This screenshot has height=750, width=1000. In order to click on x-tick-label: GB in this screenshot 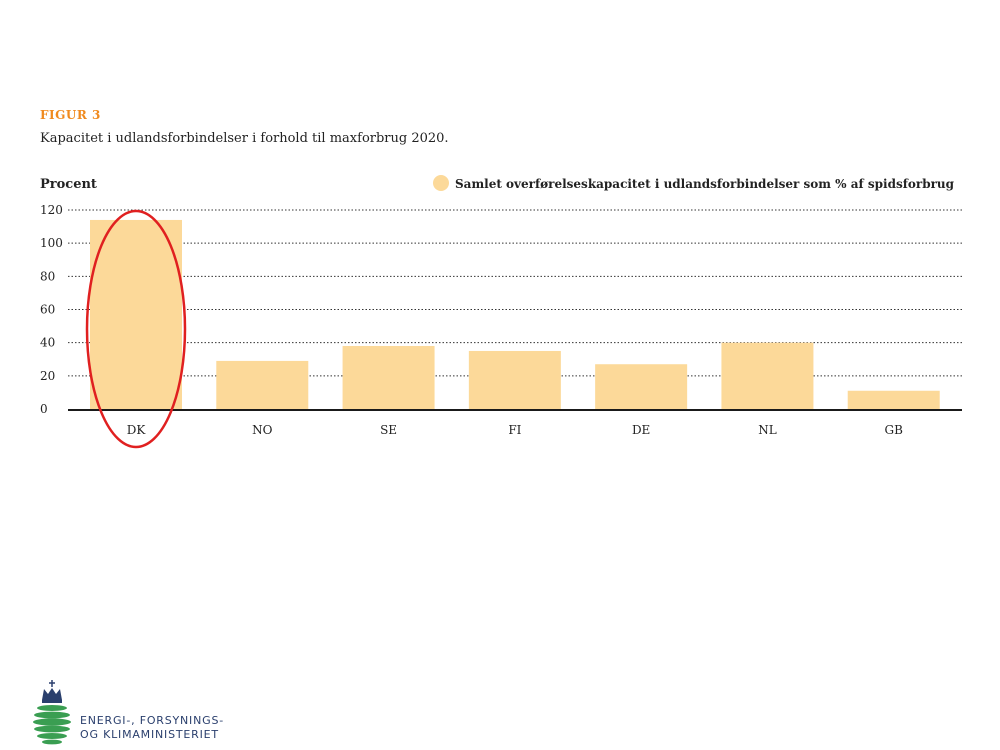, I will do `click(894, 430)`.